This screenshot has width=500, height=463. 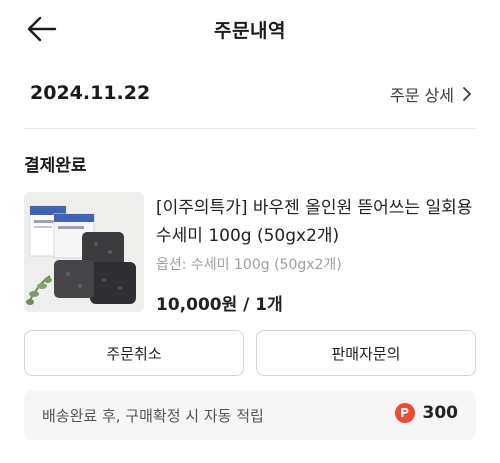 I want to click on divider, so click(x=250, y=128).